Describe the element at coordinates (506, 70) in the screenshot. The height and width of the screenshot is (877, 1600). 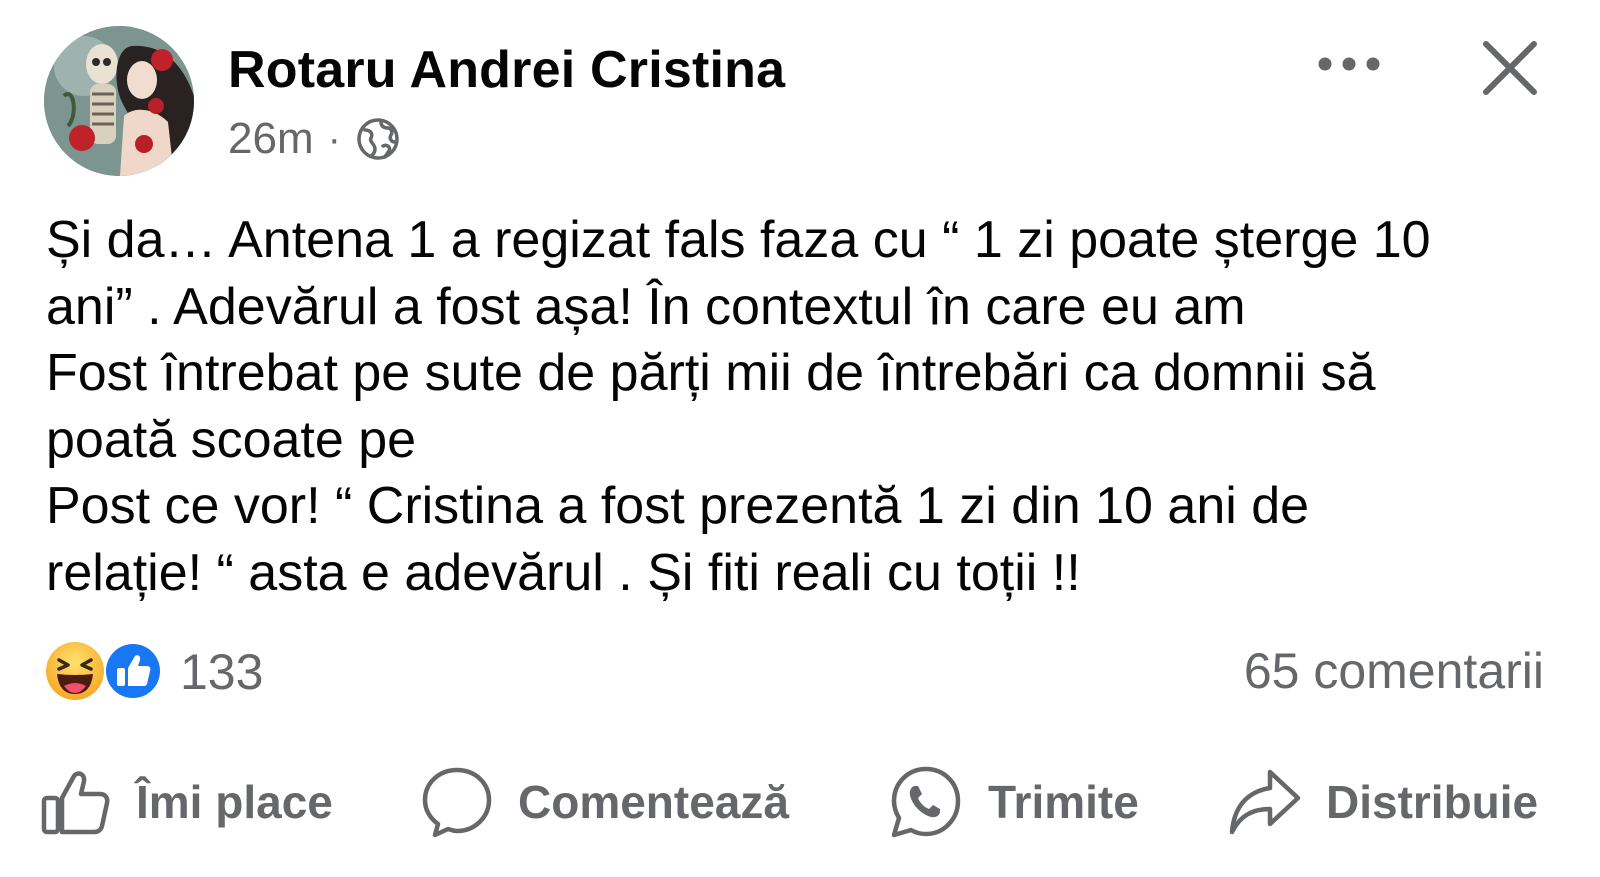
I see `author-name: Rotaru Andrei Cristina` at that location.